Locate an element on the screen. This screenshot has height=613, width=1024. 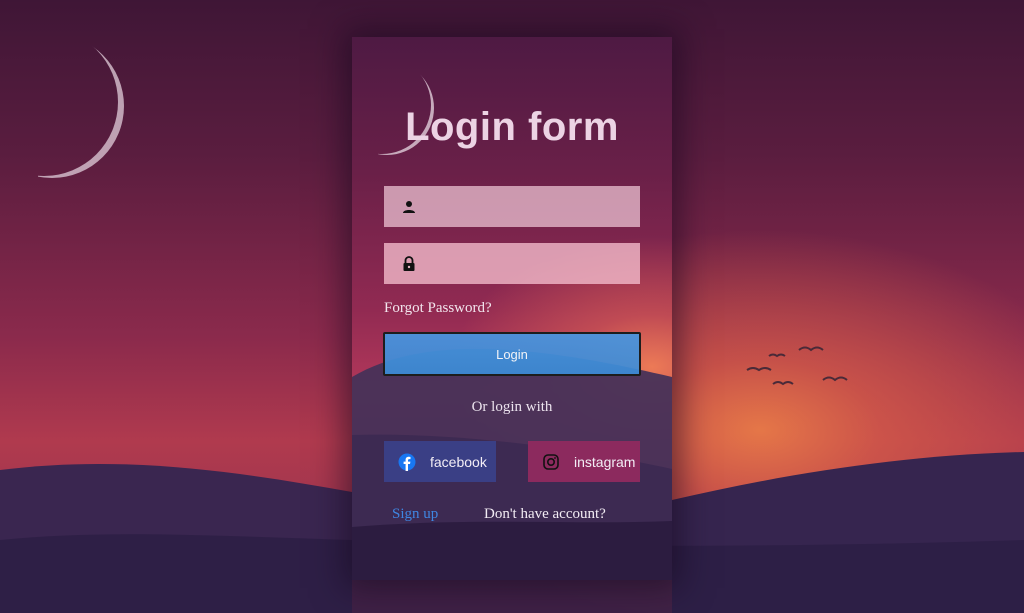
username-field is located at coordinates (512, 206).